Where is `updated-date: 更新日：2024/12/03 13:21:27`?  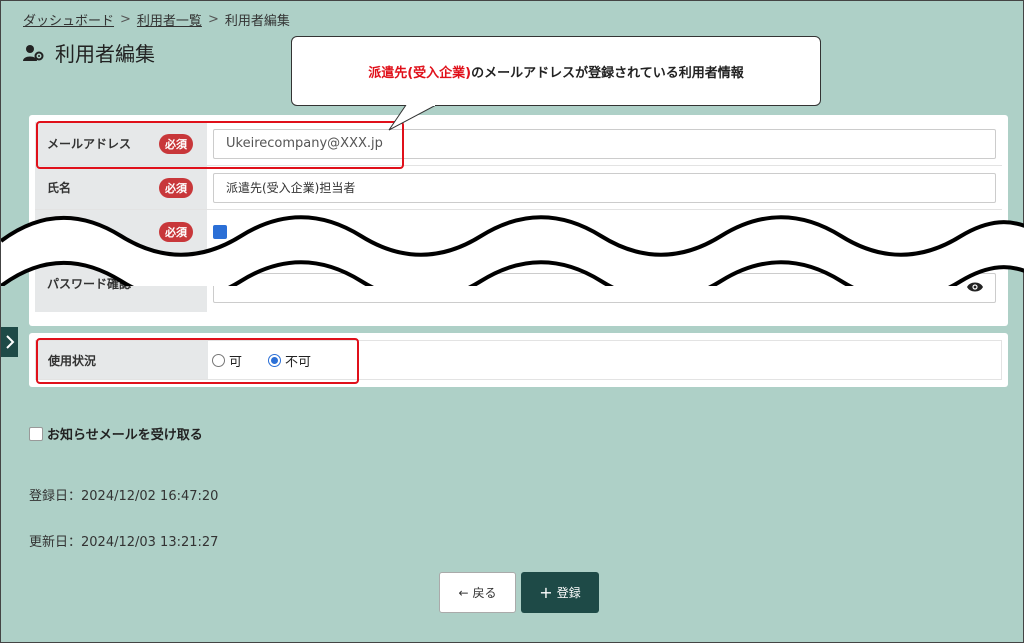
updated-date: 更新日：2024/12/03 13:21:27 is located at coordinates (124, 542).